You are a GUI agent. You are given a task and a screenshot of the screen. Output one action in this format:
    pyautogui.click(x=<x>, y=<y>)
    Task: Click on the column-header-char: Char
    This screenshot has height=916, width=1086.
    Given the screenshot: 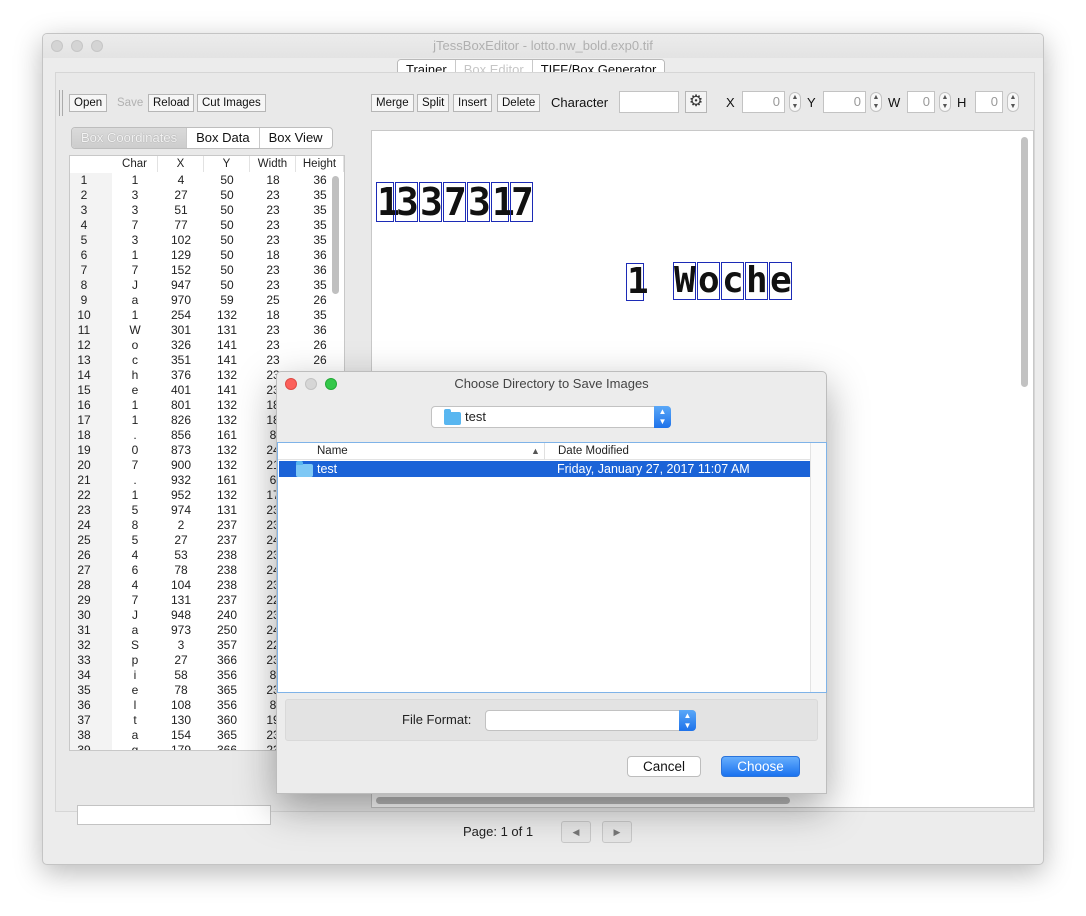 What is the action you would take?
    pyautogui.click(x=135, y=164)
    